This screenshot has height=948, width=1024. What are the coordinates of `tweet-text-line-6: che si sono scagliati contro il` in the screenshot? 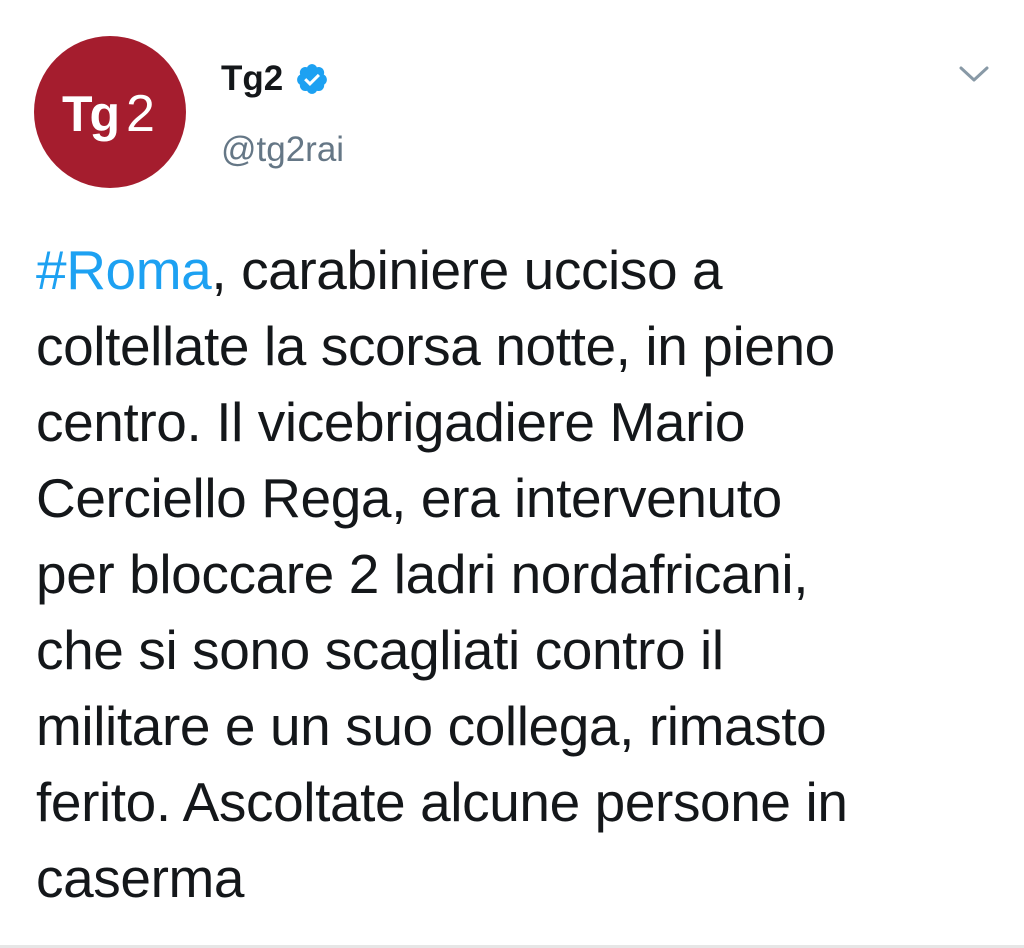 It's located at (380, 650).